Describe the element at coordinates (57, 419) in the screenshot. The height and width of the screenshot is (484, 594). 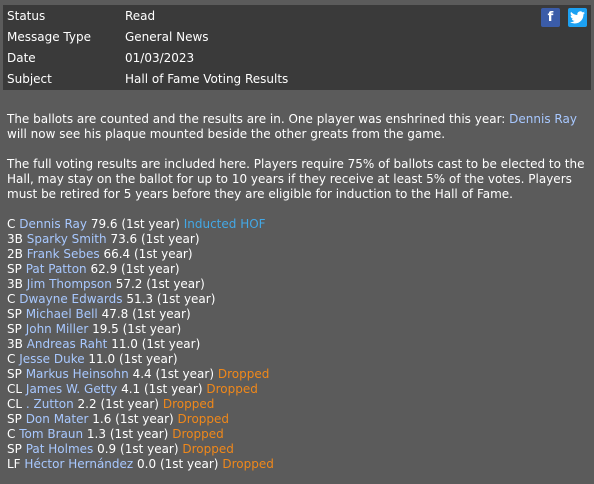
I see `player-link: Don Mater` at that location.